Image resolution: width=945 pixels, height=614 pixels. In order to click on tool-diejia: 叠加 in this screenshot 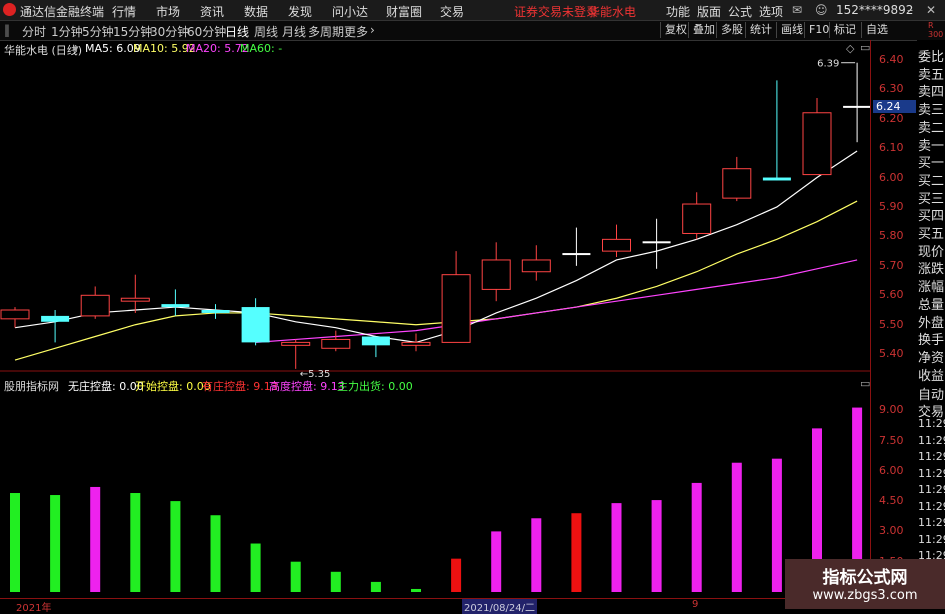, I will do `click(703, 30)`.